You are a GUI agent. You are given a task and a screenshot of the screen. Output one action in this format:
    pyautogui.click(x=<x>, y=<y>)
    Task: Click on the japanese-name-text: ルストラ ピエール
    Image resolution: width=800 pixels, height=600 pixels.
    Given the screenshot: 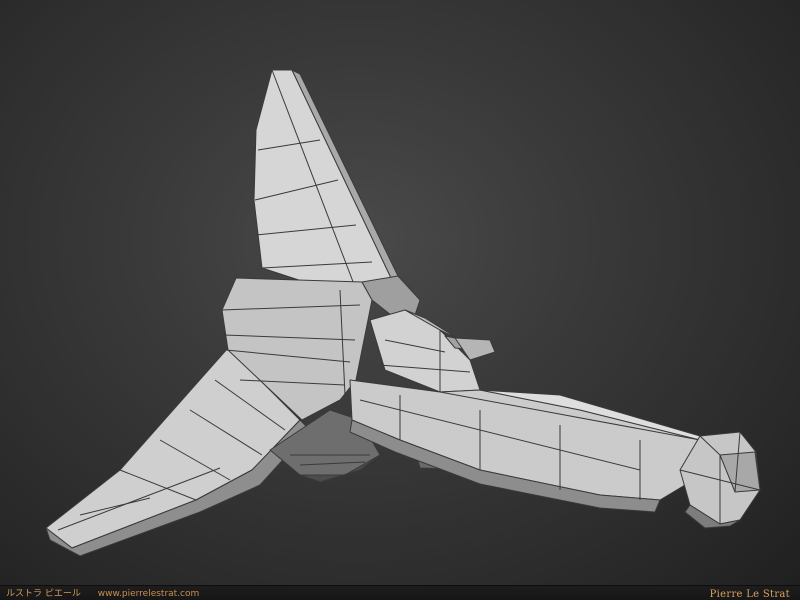 What is the action you would take?
    pyautogui.click(x=43, y=594)
    